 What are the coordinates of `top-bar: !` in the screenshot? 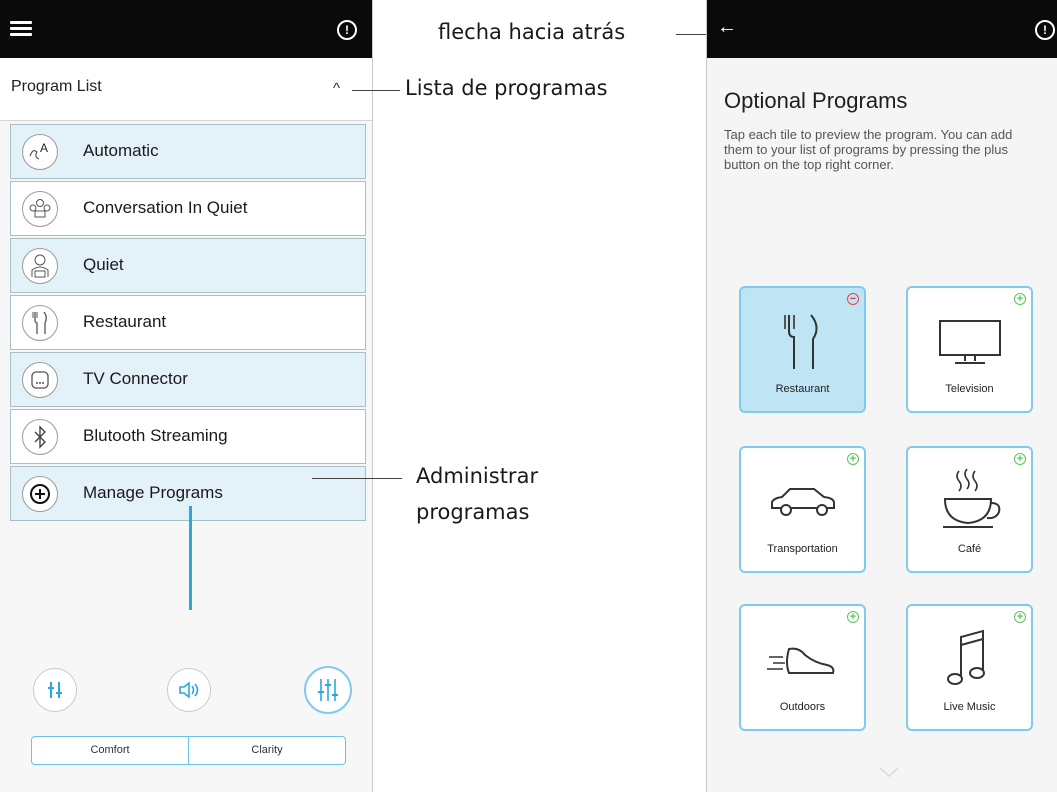 It's located at (186, 29).